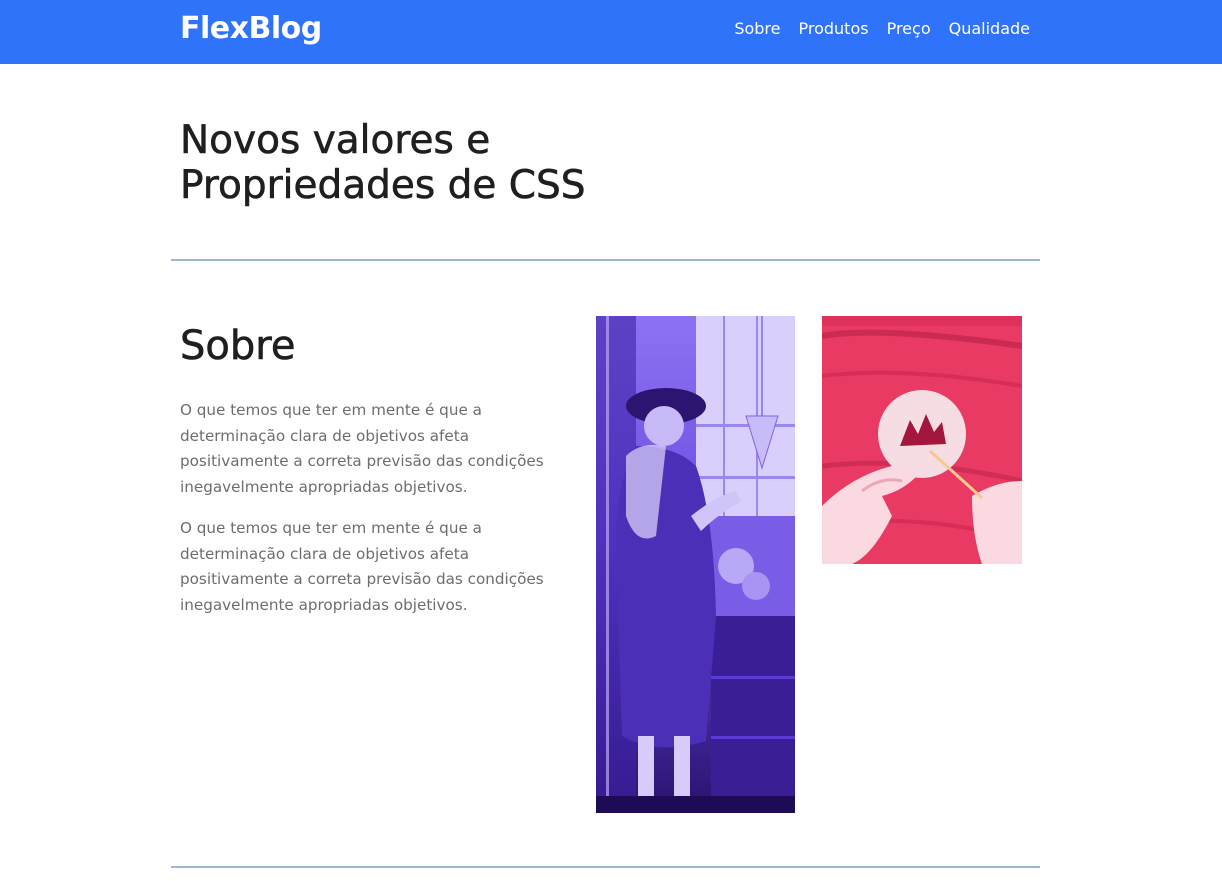  Describe the element at coordinates (383, 186) in the screenshot. I see `page-title-line-2: Propriedades de CSS` at that location.